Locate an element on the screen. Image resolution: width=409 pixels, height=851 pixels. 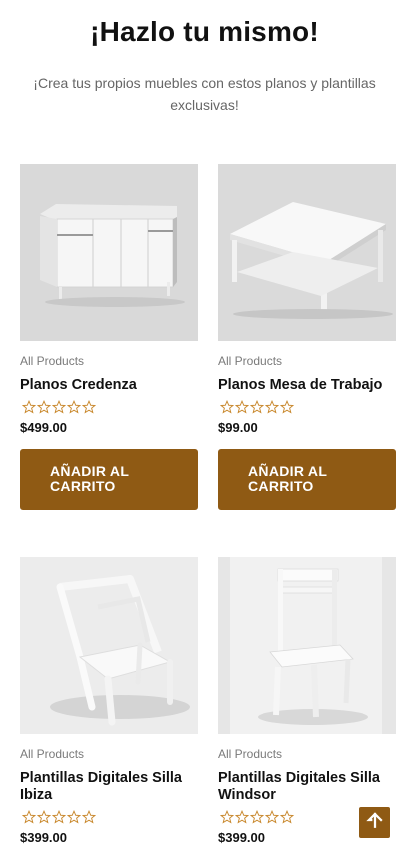
product-price: $399.00 is located at coordinates (43, 837).